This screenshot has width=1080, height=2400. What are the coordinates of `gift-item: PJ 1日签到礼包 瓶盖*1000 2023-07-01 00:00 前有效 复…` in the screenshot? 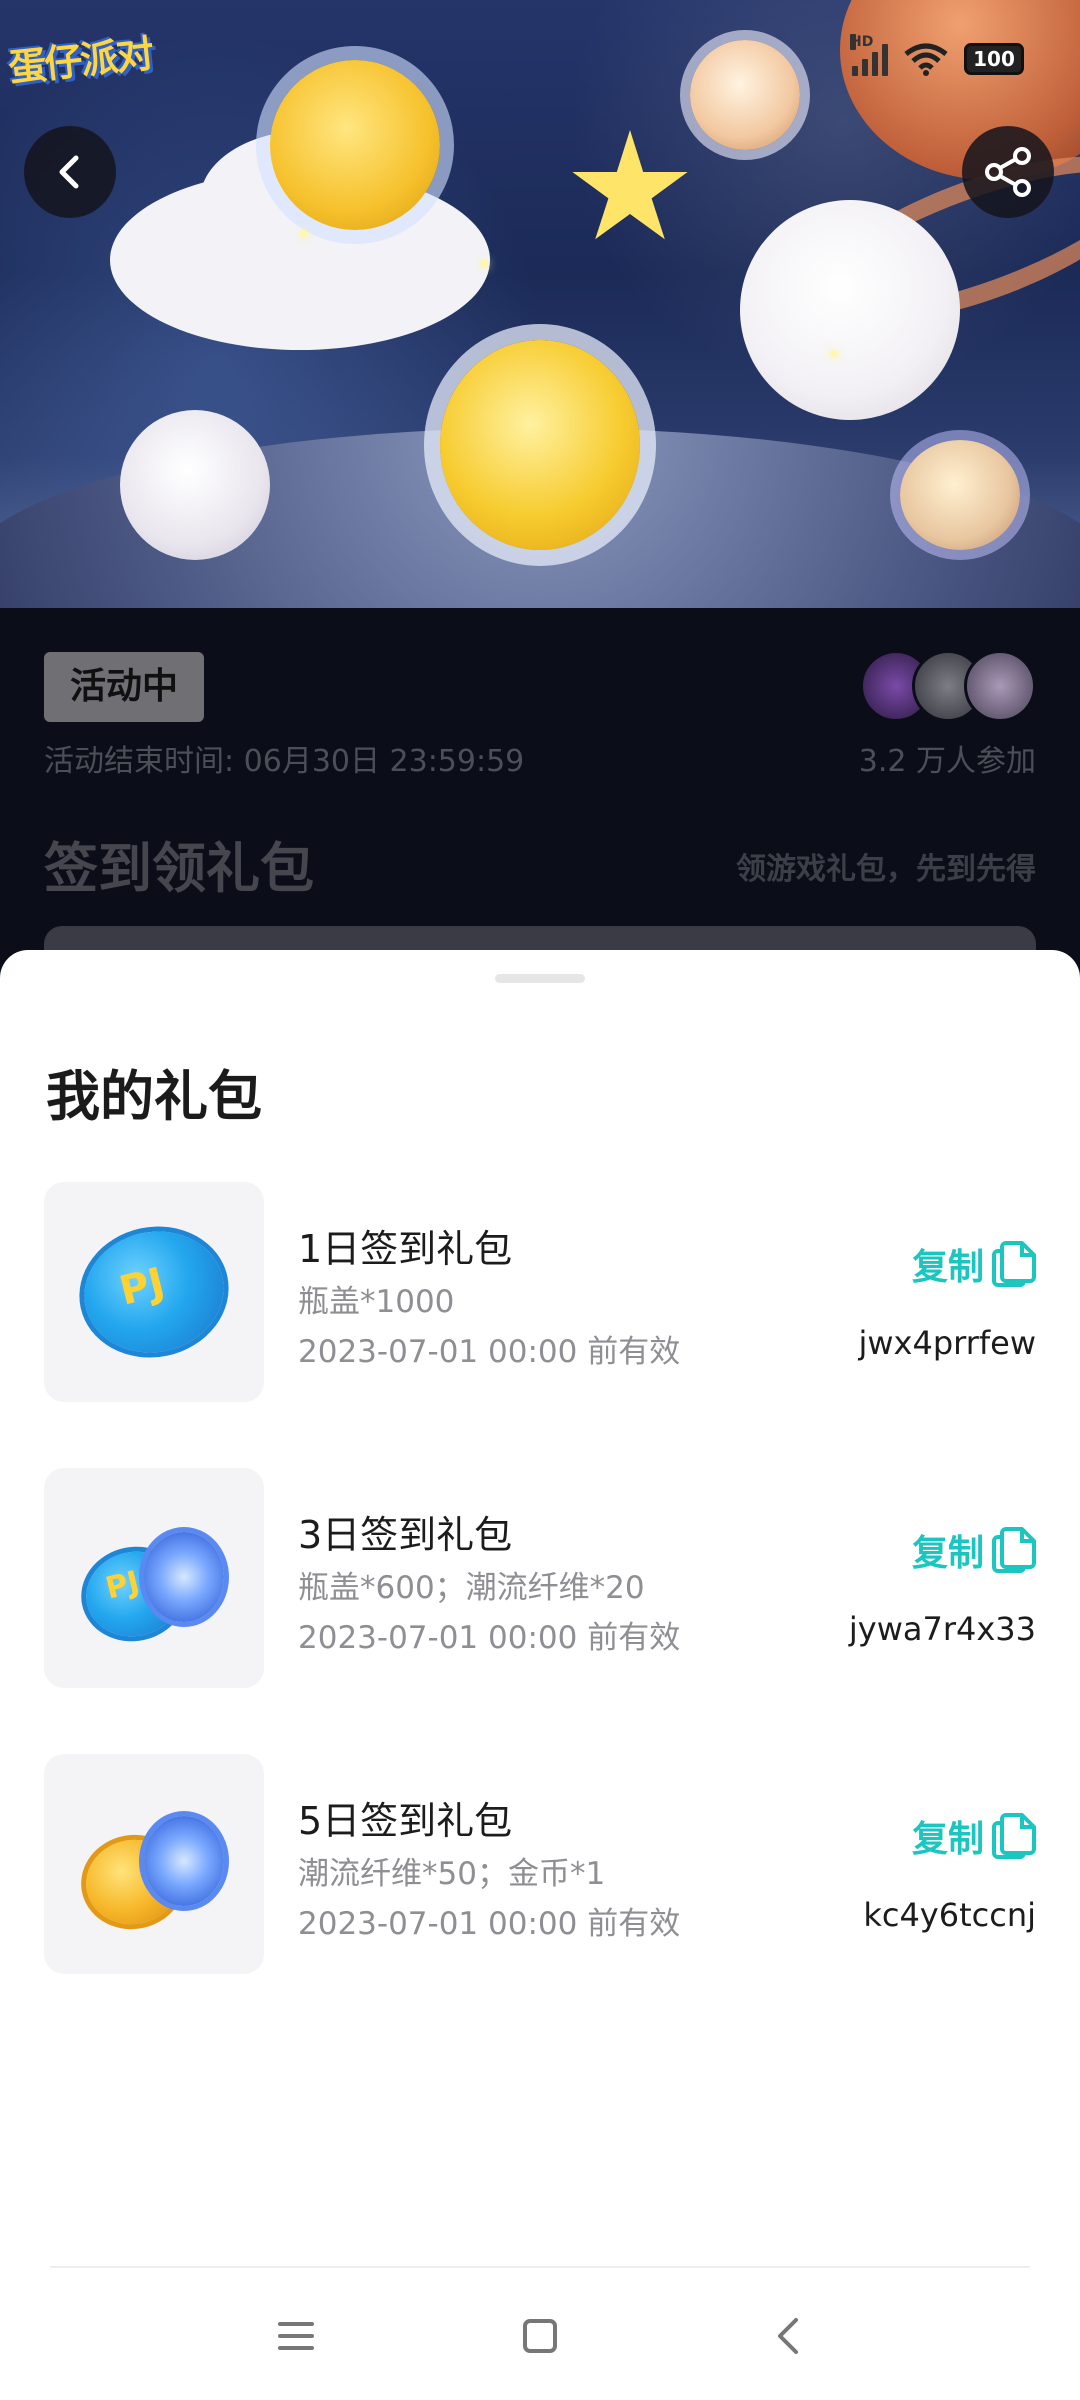 It's located at (540, 1292).